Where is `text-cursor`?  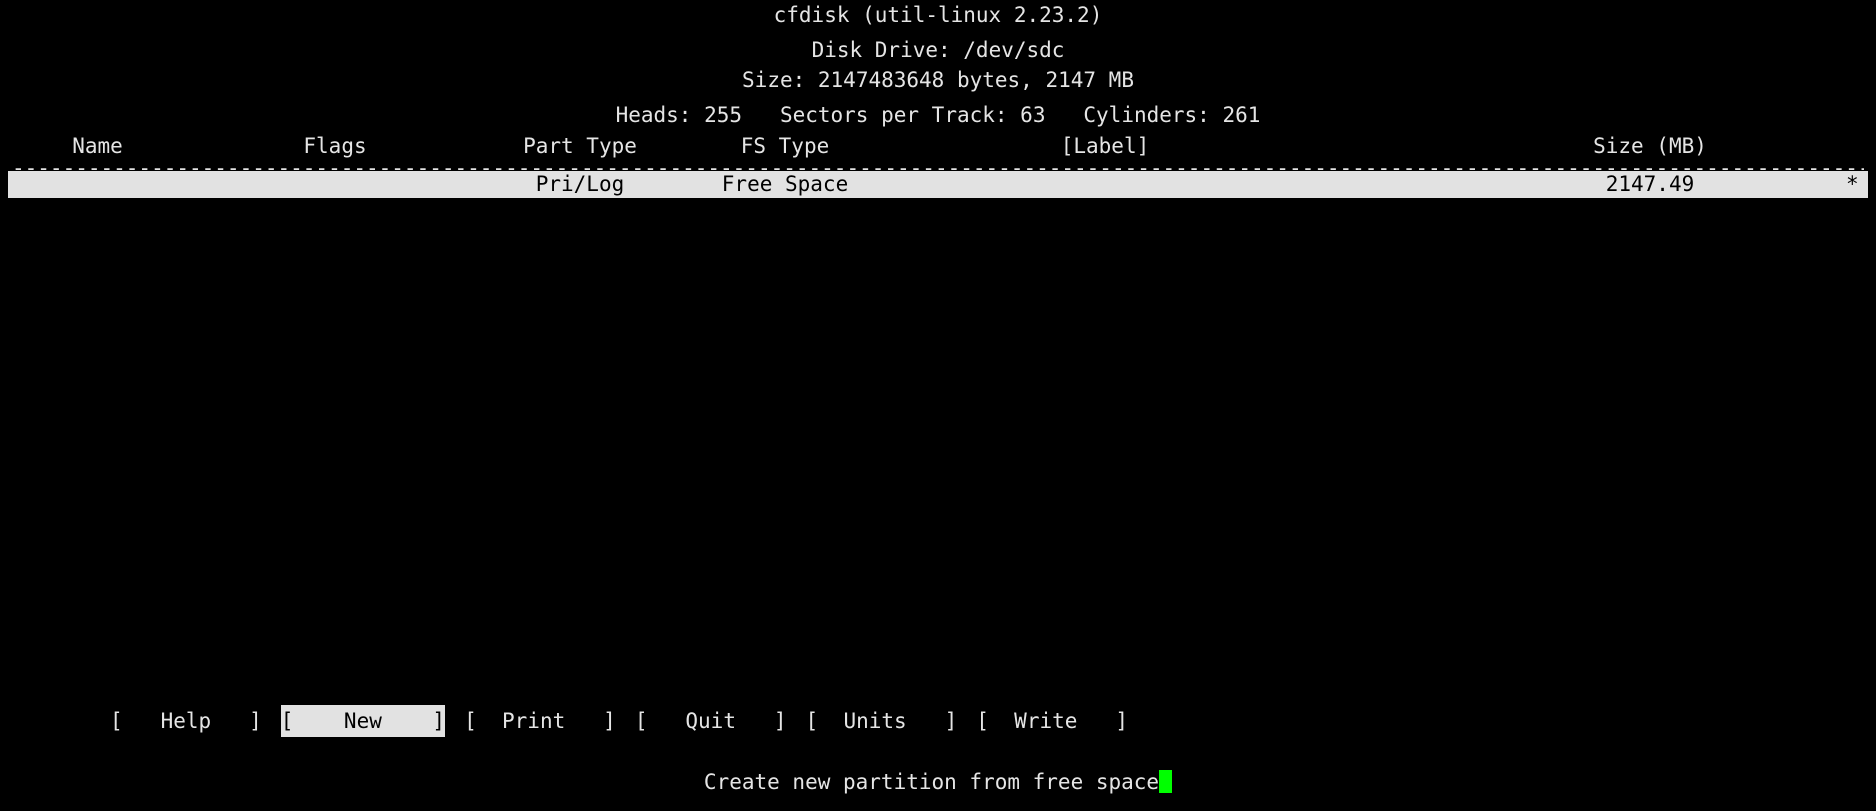 text-cursor is located at coordinates (1166, 781).